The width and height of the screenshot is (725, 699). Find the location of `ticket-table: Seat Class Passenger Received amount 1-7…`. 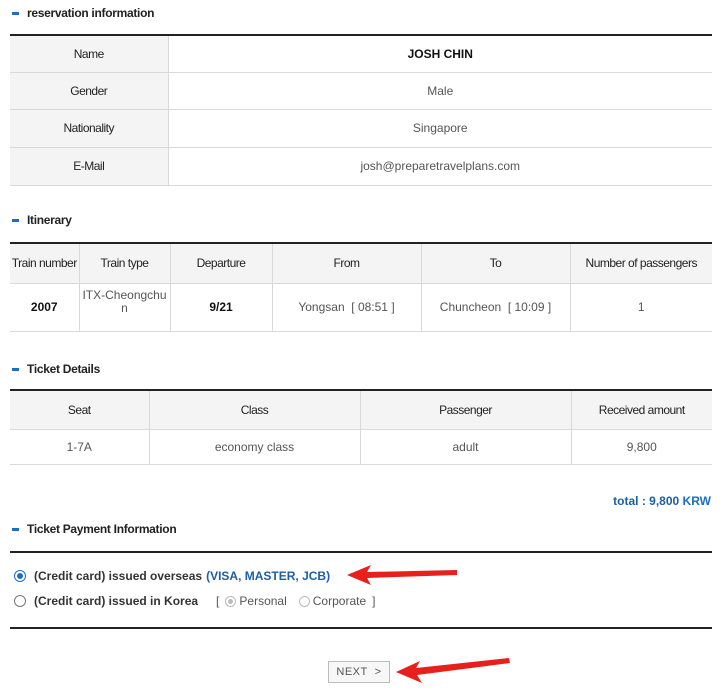

ticket-table: Seat Class Passenger Received amount 1-7… is located at coordinates (361, 427).